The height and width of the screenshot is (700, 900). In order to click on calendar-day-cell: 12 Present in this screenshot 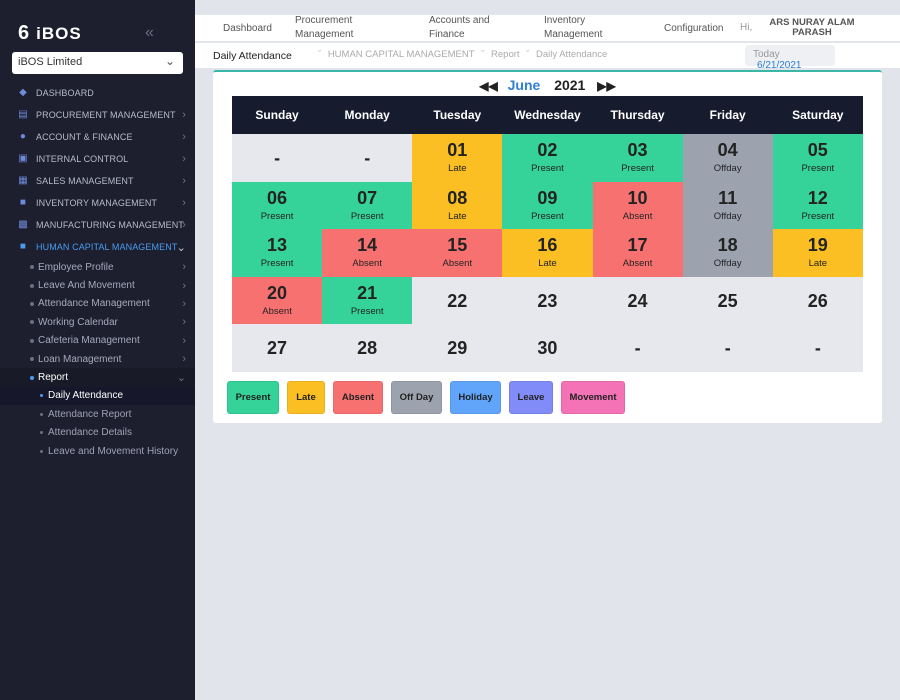, I will do `click(817, 205)`.